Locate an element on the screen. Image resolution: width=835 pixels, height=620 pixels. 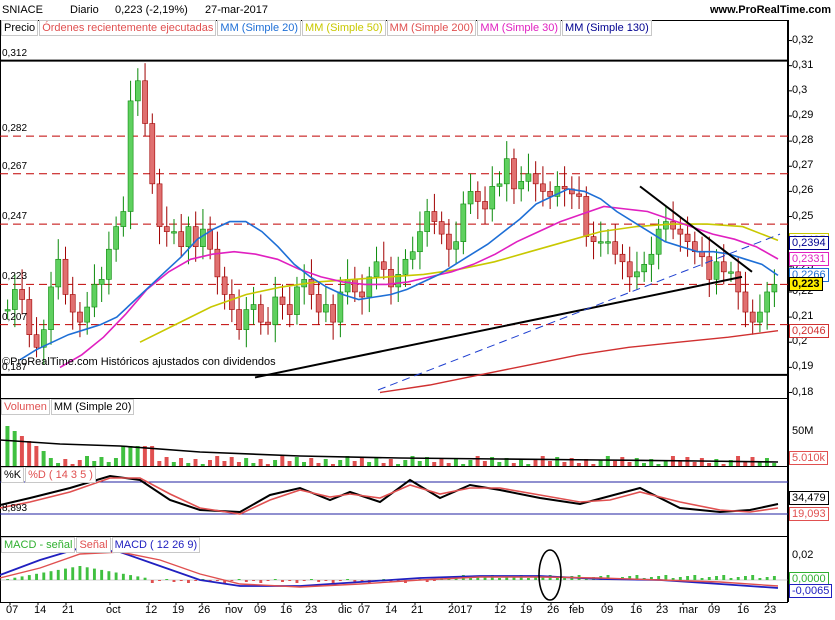
price-box-mm130: 0,2394 is located at coordinates (809, 243).